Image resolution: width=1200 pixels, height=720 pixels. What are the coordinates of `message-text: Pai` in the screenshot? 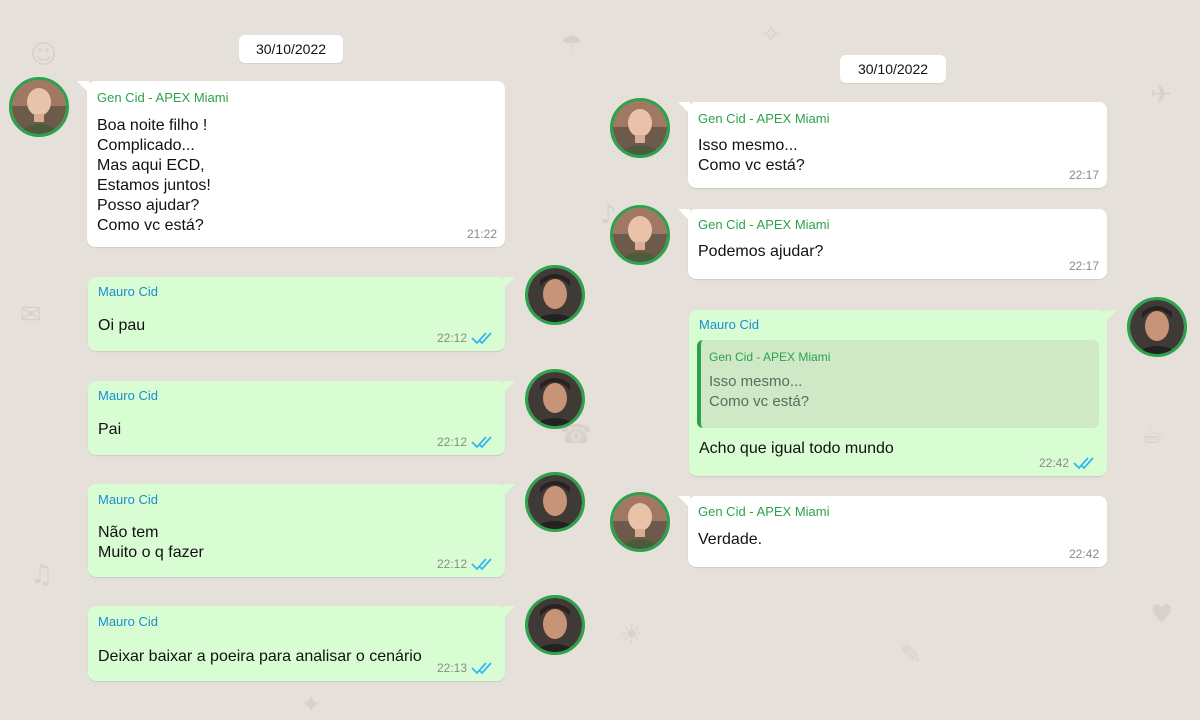 It's located at (110, 429).